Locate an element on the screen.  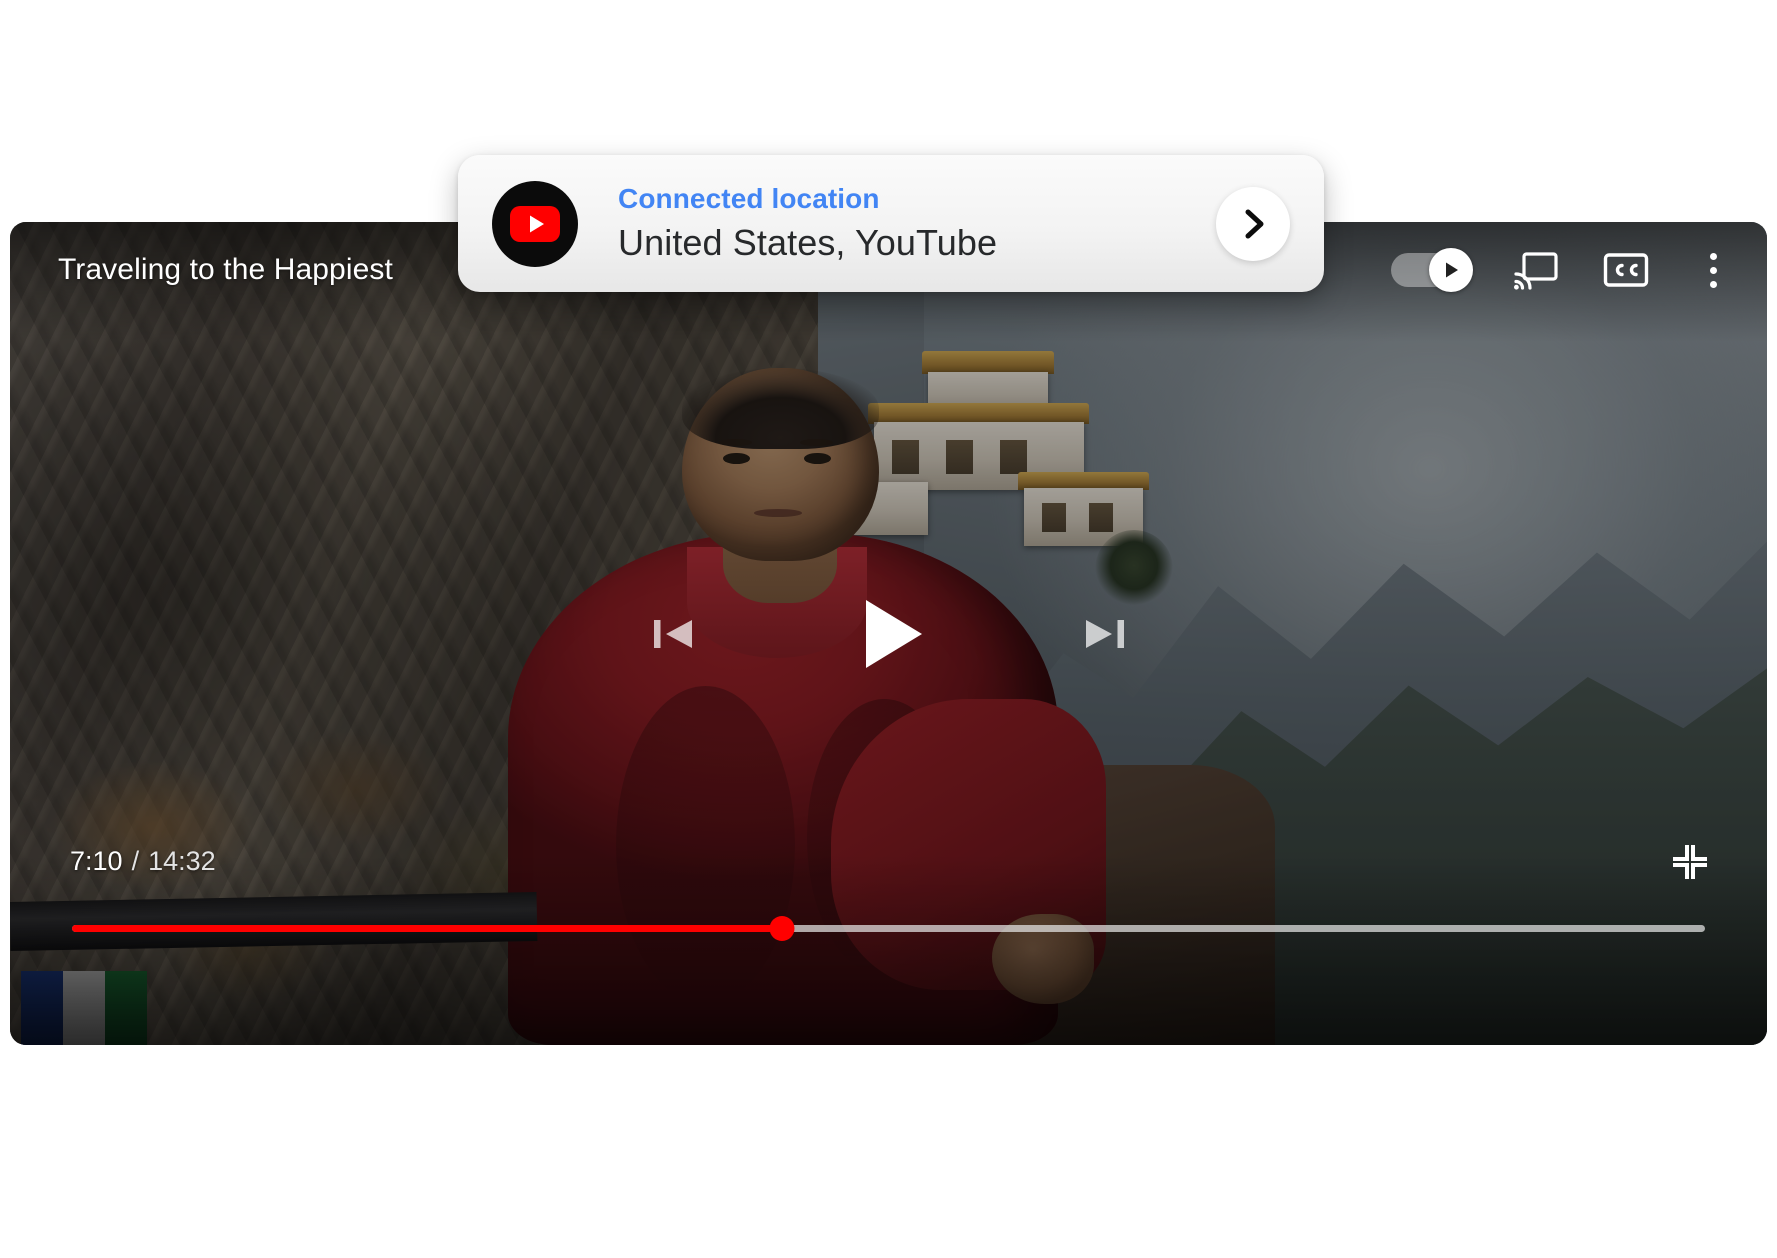
connected-location-label: Connected location is located at coordinates (749, 198).